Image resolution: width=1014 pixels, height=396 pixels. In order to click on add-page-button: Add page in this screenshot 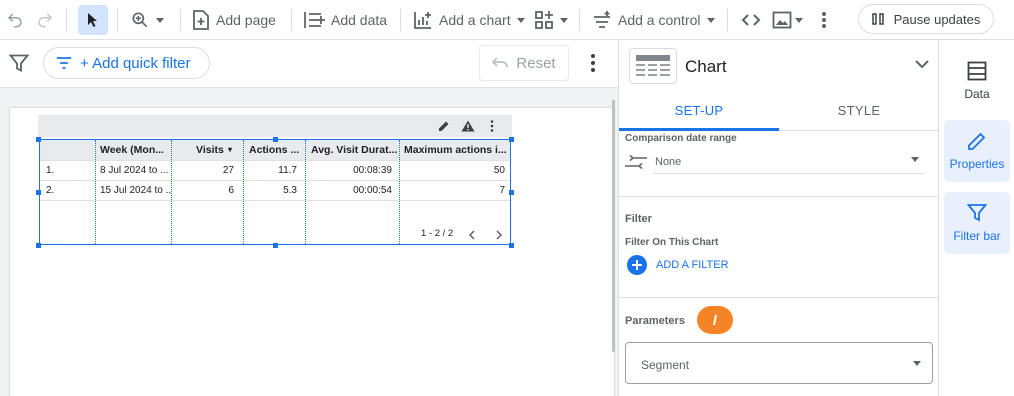, I will do `click(234, 20)`.